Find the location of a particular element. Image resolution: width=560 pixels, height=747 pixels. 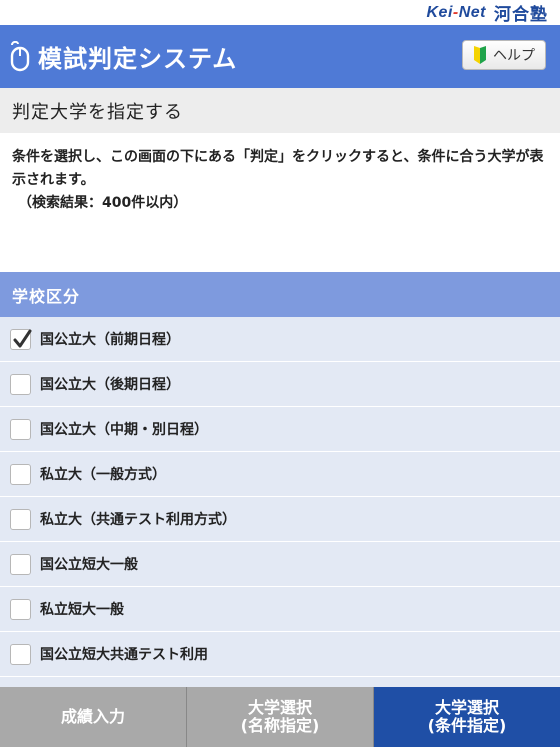

school-category-option: 私立大（共通テスト利用方式） is located at coordinates (280, 519).